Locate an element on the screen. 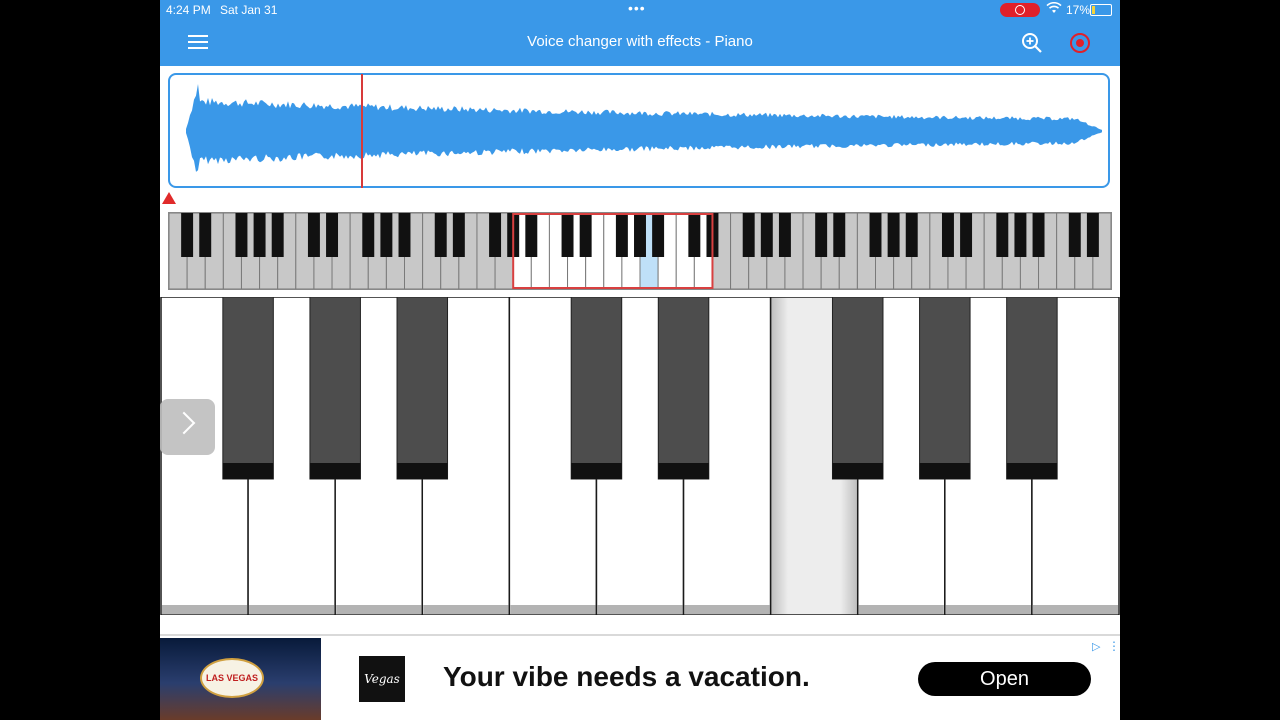 Image resolution: width=1280 pixels, height=720 pixels. status-date: Sat Jan 31 is located at coordinates (249, 10).